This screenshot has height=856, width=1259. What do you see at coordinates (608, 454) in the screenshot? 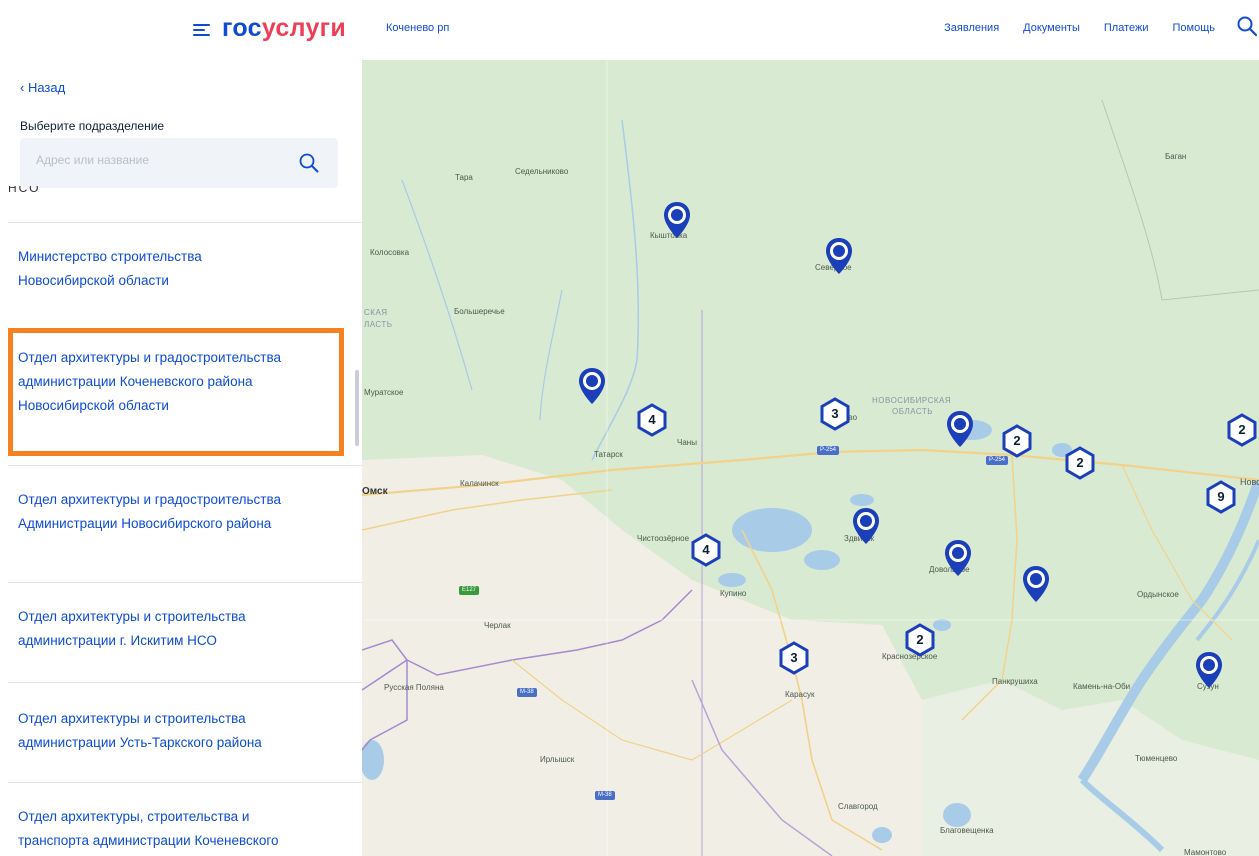
I see `map-label: Татарск` at bounding box center [608, 454].